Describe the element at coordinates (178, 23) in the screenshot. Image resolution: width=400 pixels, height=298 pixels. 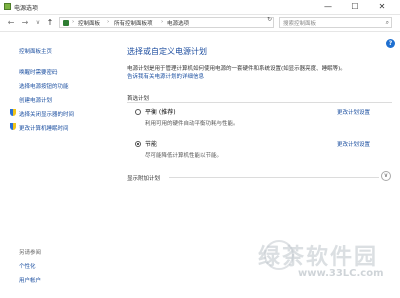
I see `breadcrumb-power-options: 电源选项` at that location.